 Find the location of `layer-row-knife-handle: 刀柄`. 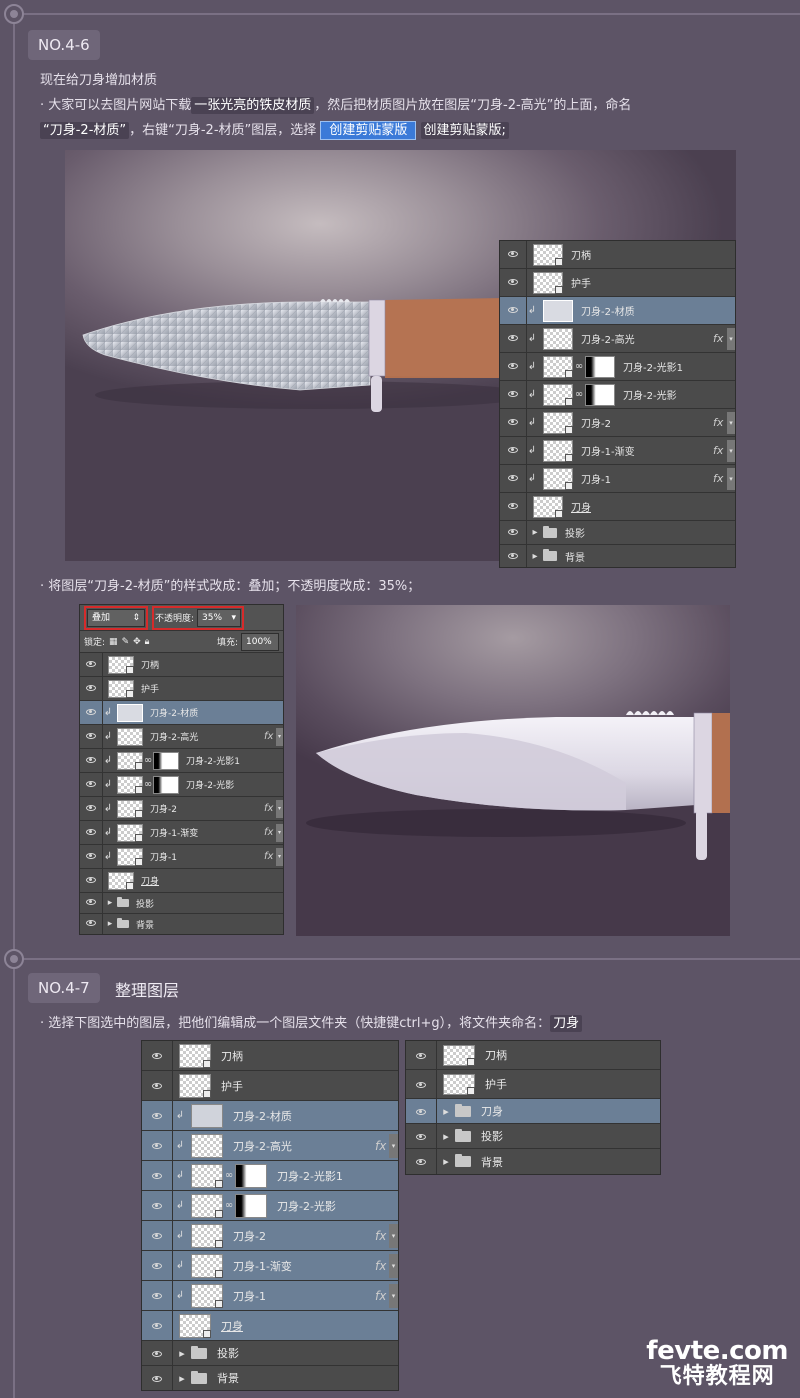

layer-row-knife-handle: 刀柄 is located at coordinates (533, 1055).